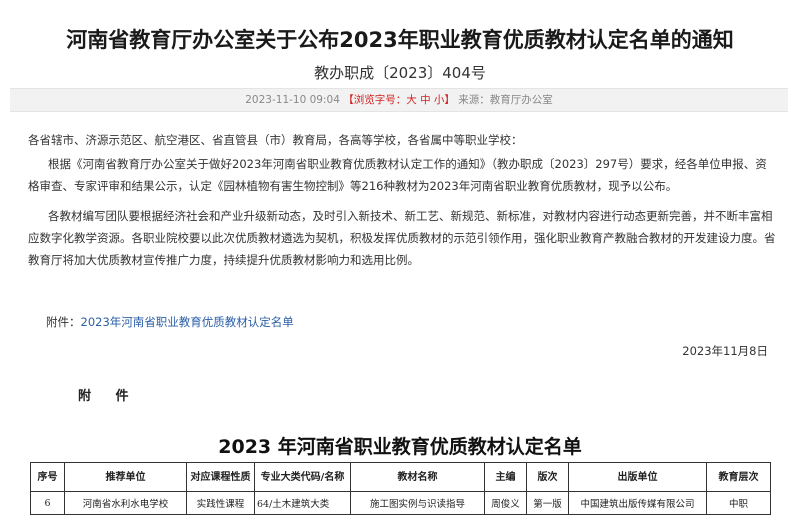 The width and height of the screenshot is (800, 523). What do you see at coordinates (505, 477) in the screenshot?
I see `col-header-editor: 主编` at bounding box center [505, 477].